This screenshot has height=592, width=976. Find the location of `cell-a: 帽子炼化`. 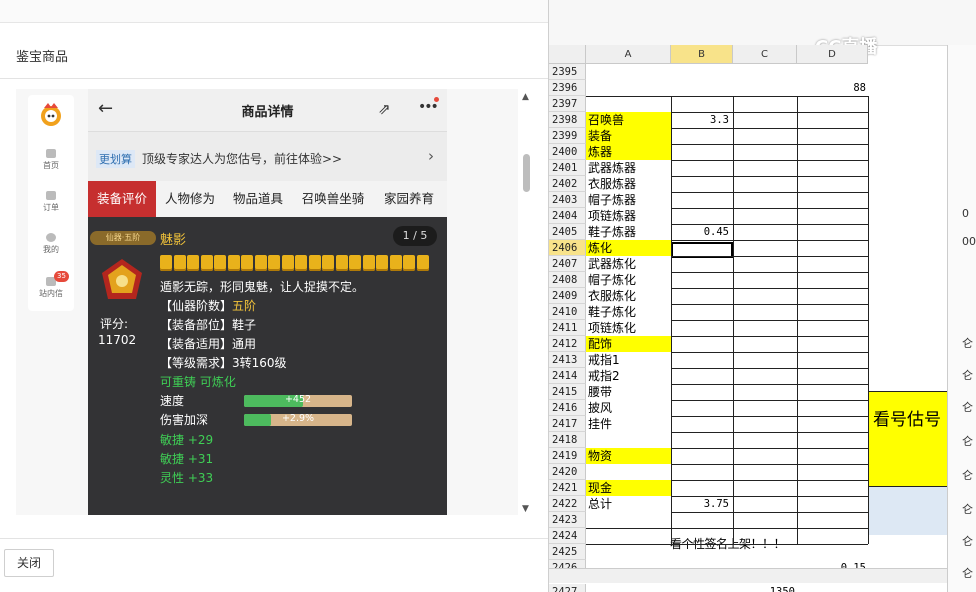

cell-a: 帽子炼化 is located at coordinates (612, 280).